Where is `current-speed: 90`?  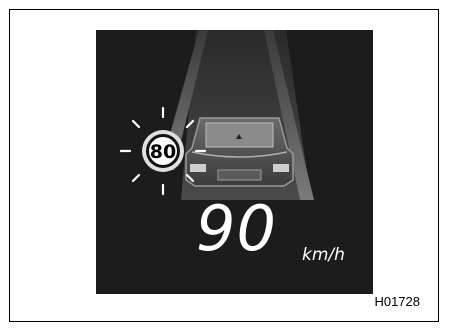
current-speed: 90 is located at coordinates (236, 228).